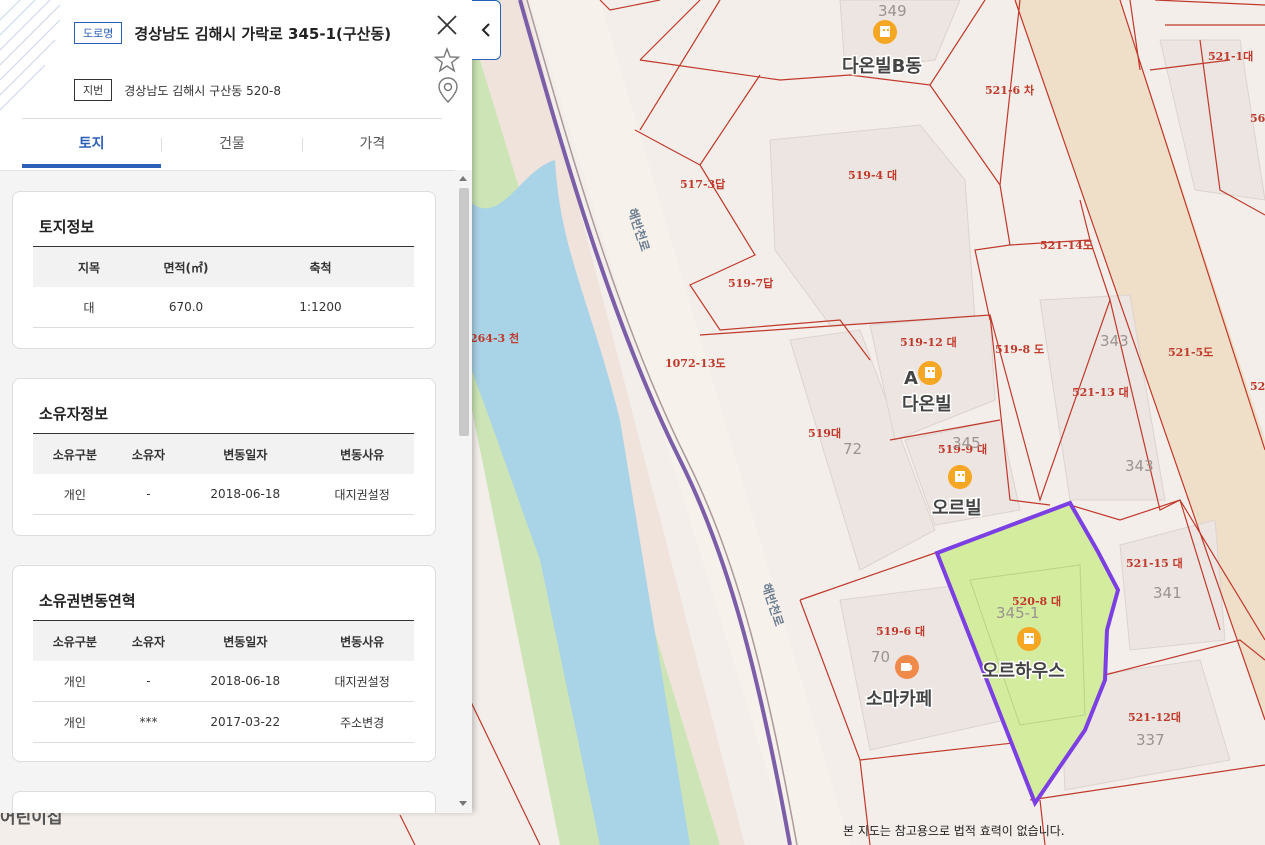  Describe the element at coordinates (87, 601) in the screenshot. I see `ownership-history-title: 소유권변동연혁` at that location.